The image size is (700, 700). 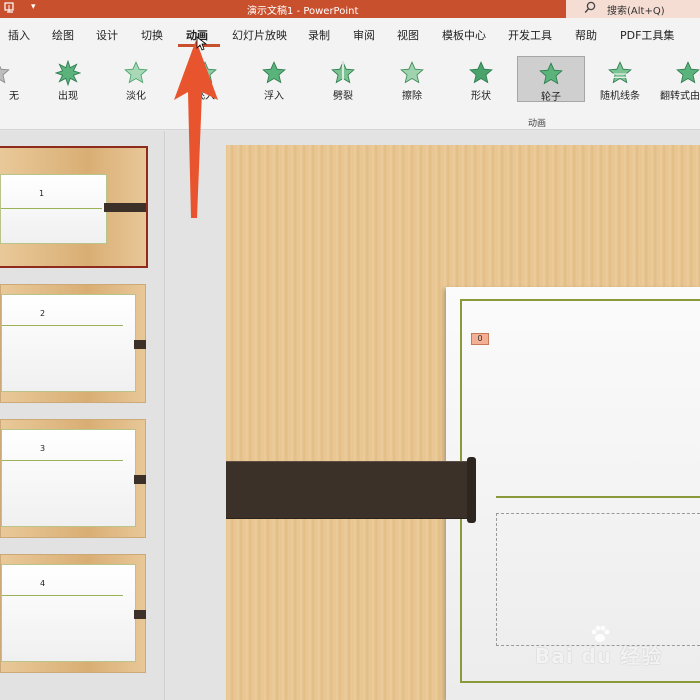 I want to click on star-wipe-icon, so click(x=412, y=72).